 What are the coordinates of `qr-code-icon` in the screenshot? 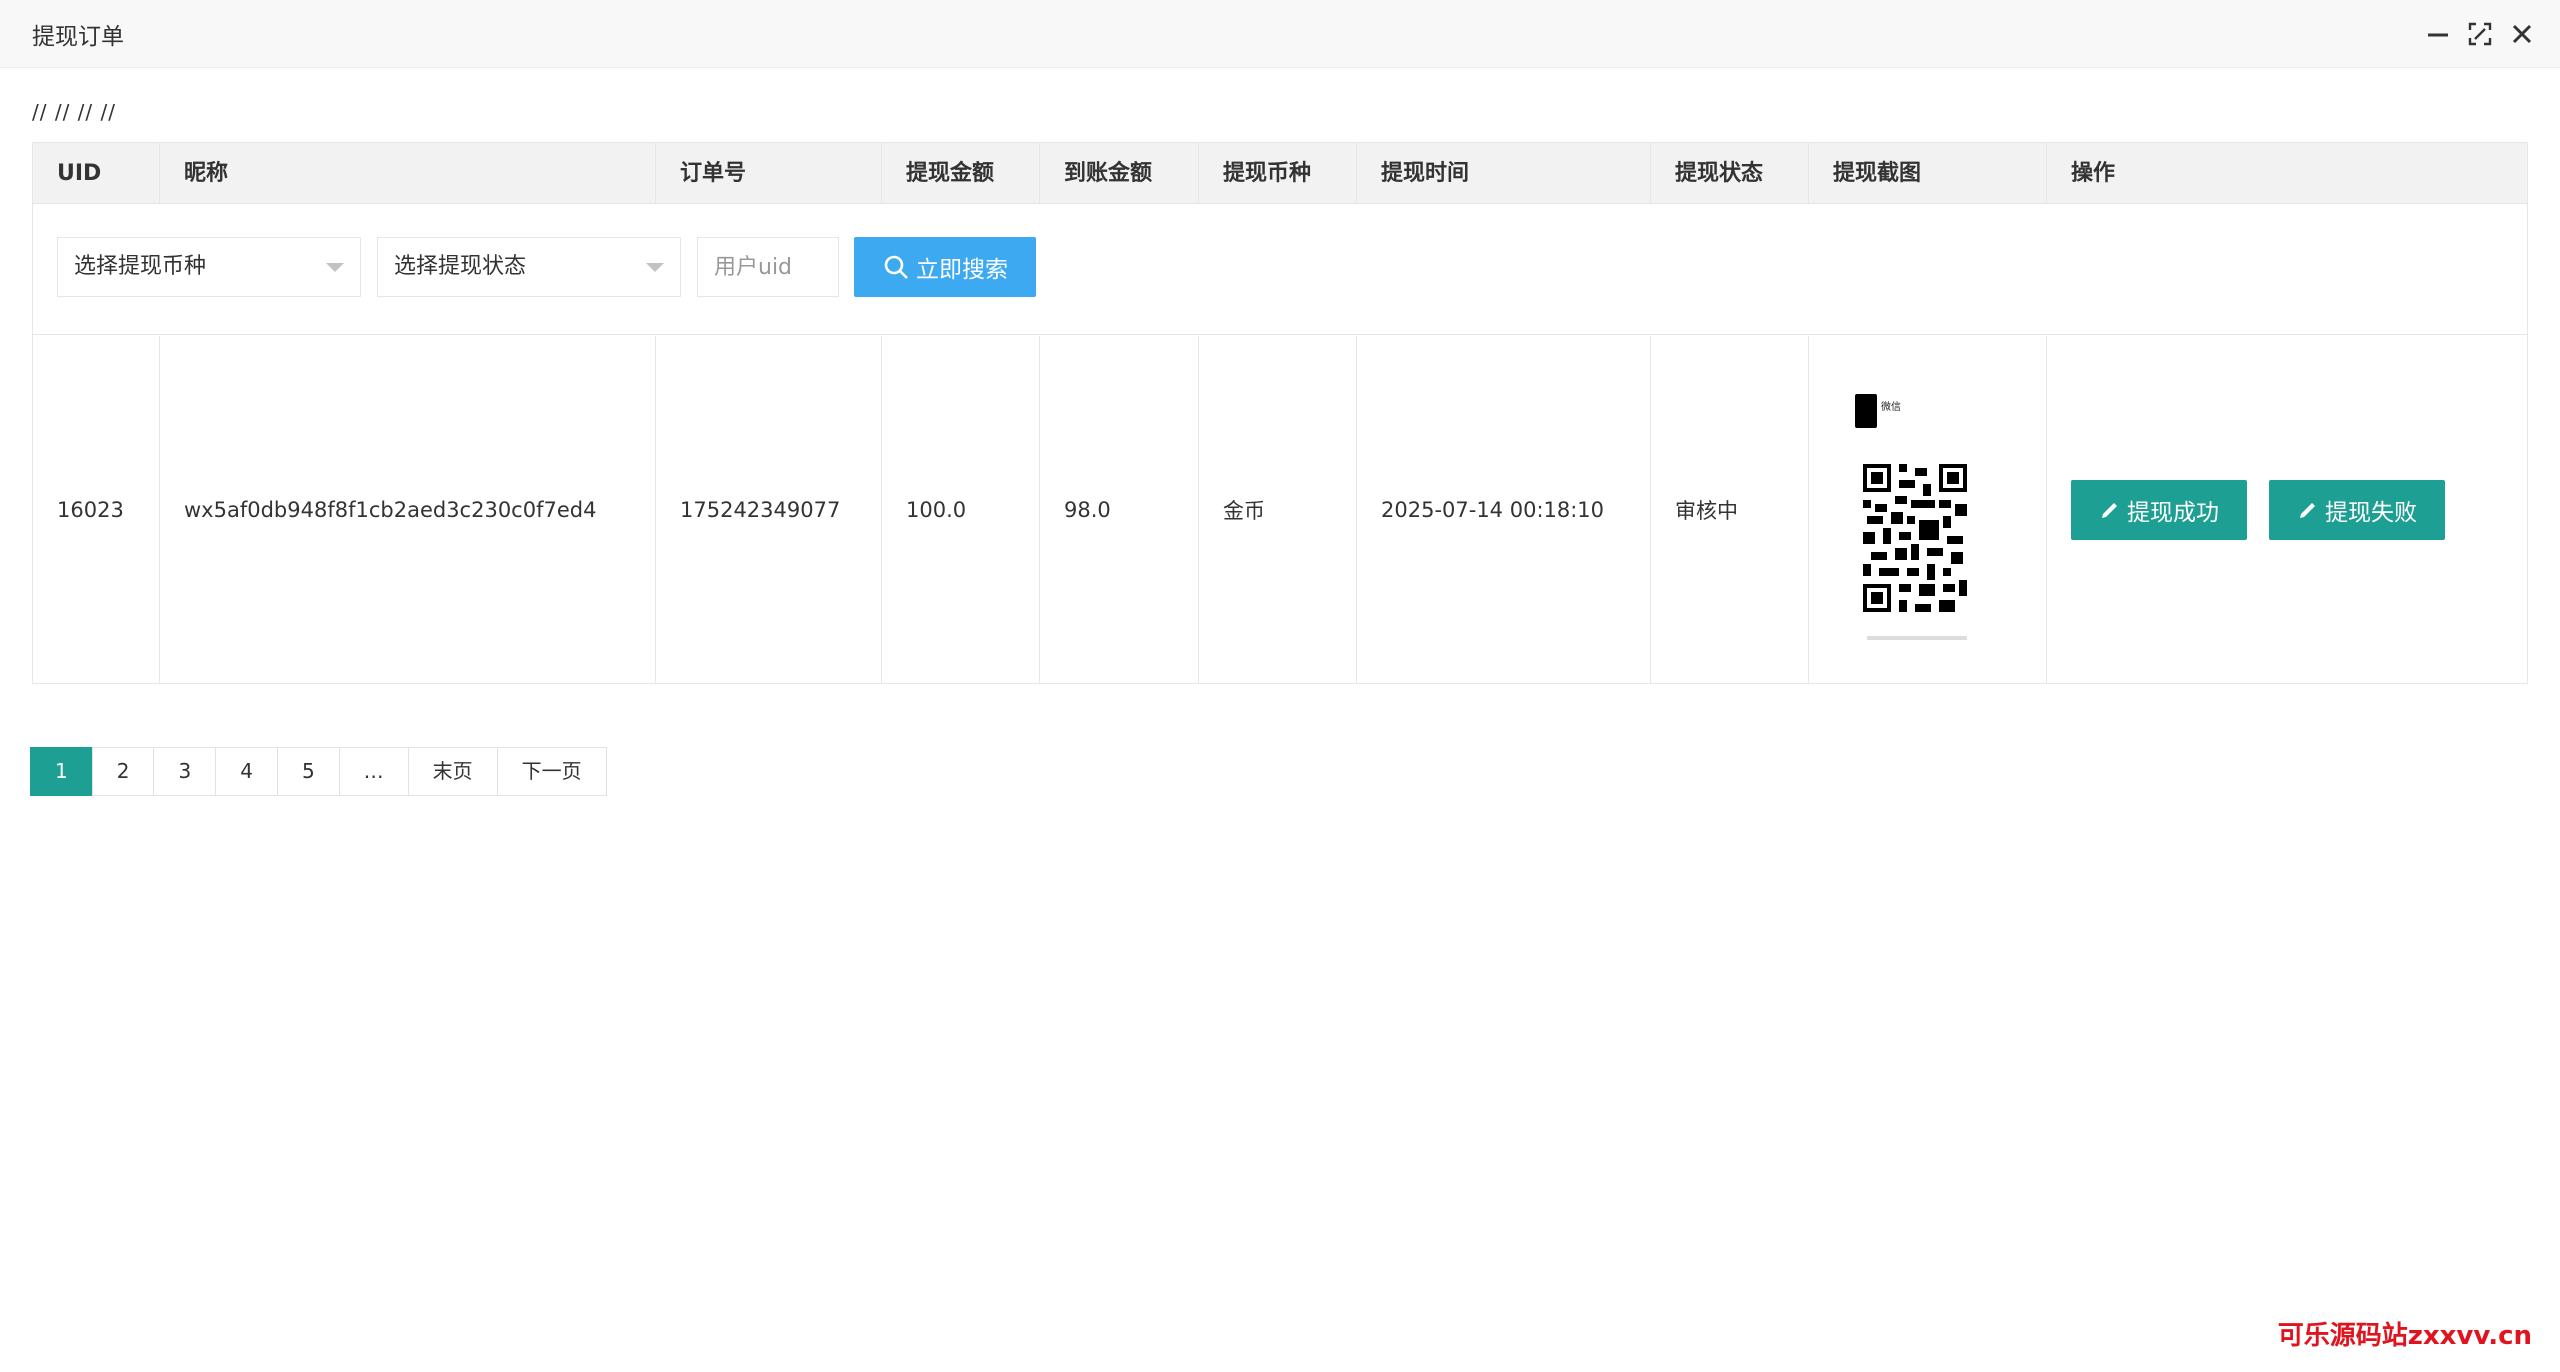 It's located at (1915, 537).